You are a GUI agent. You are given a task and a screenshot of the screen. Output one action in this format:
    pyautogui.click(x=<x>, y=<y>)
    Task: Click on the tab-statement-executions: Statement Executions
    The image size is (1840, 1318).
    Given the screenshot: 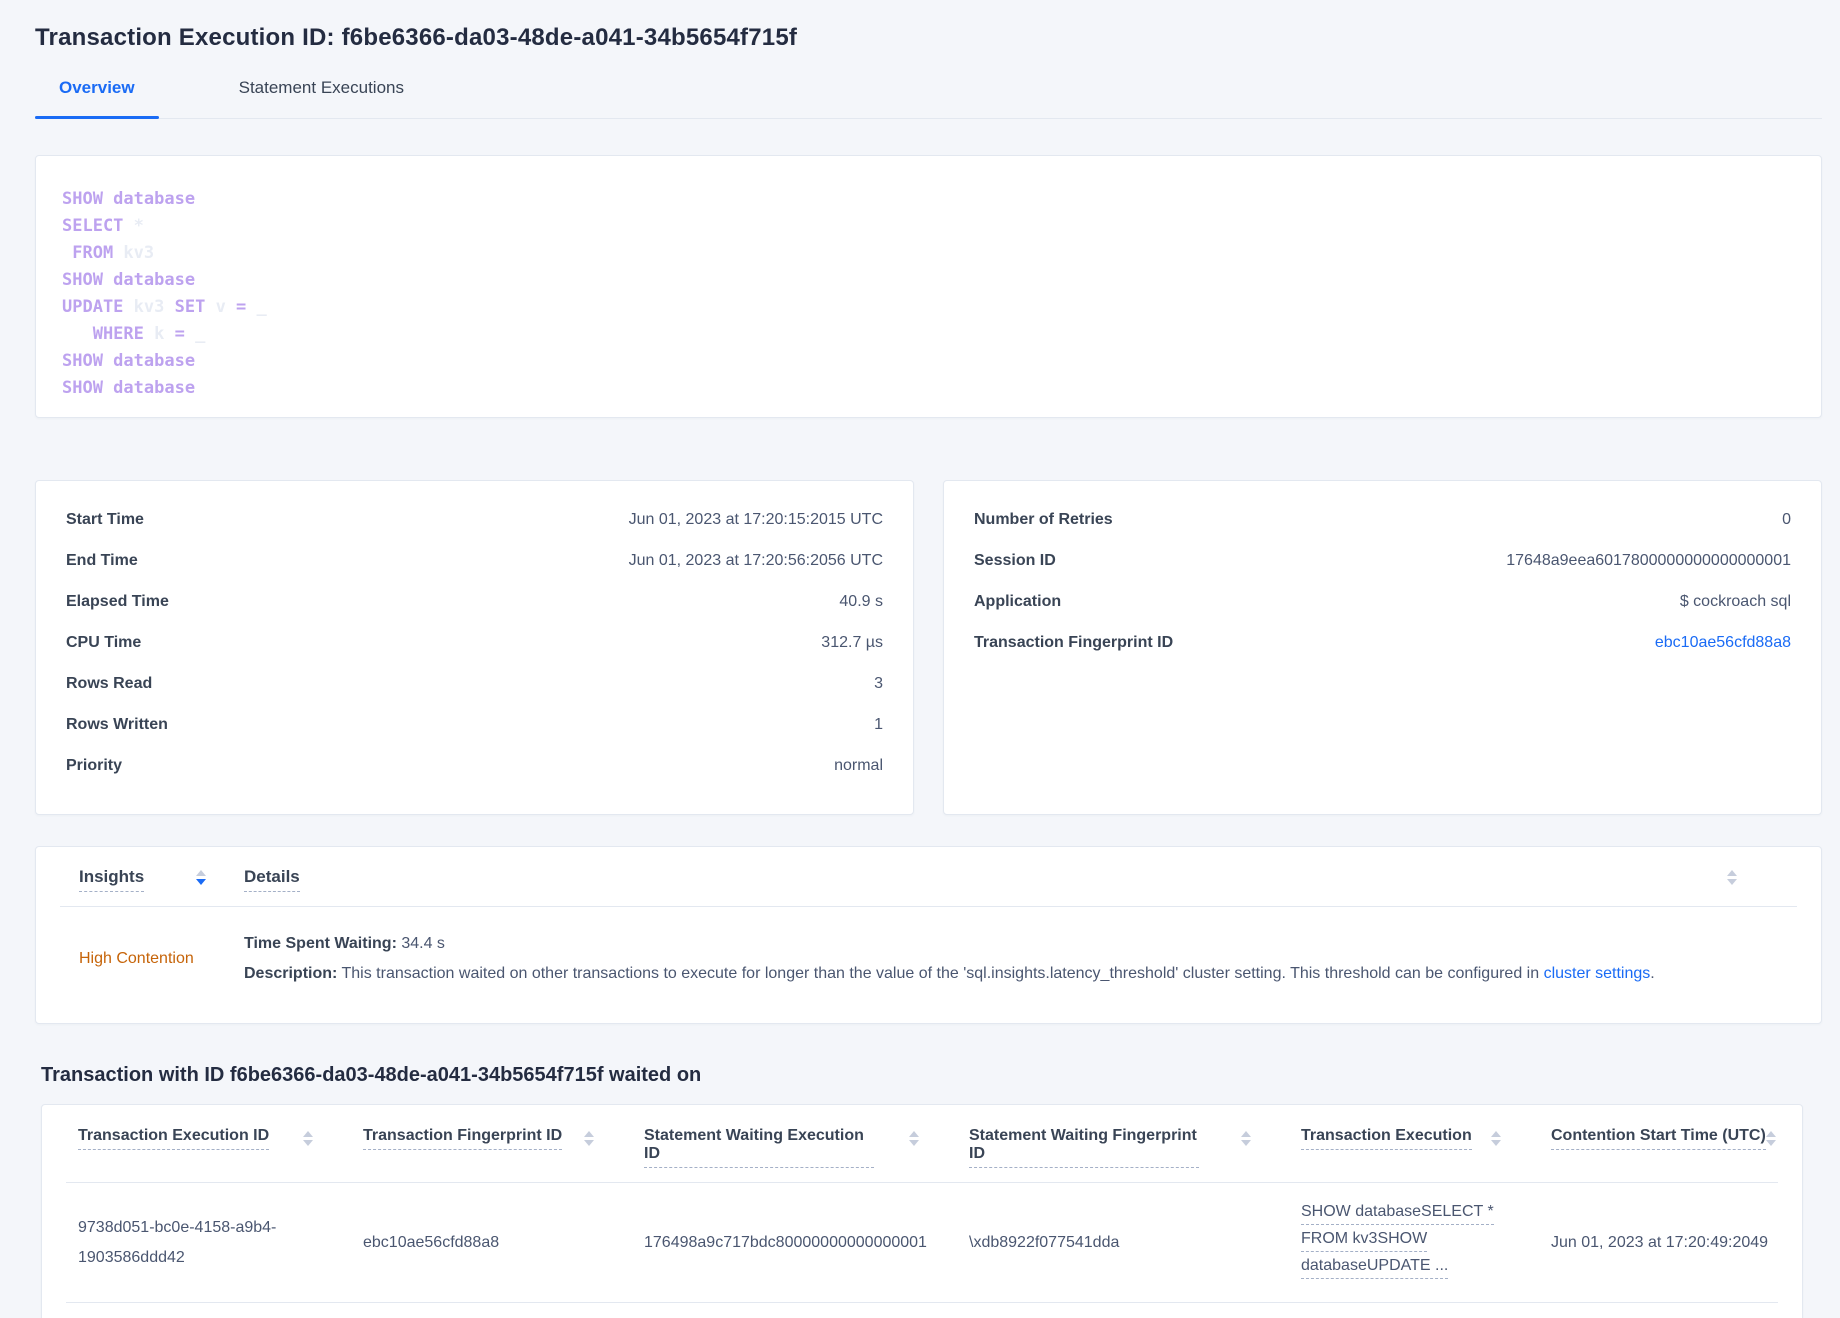 What is the action you would take?
    pyautogui.click(x=321, y=98)
    